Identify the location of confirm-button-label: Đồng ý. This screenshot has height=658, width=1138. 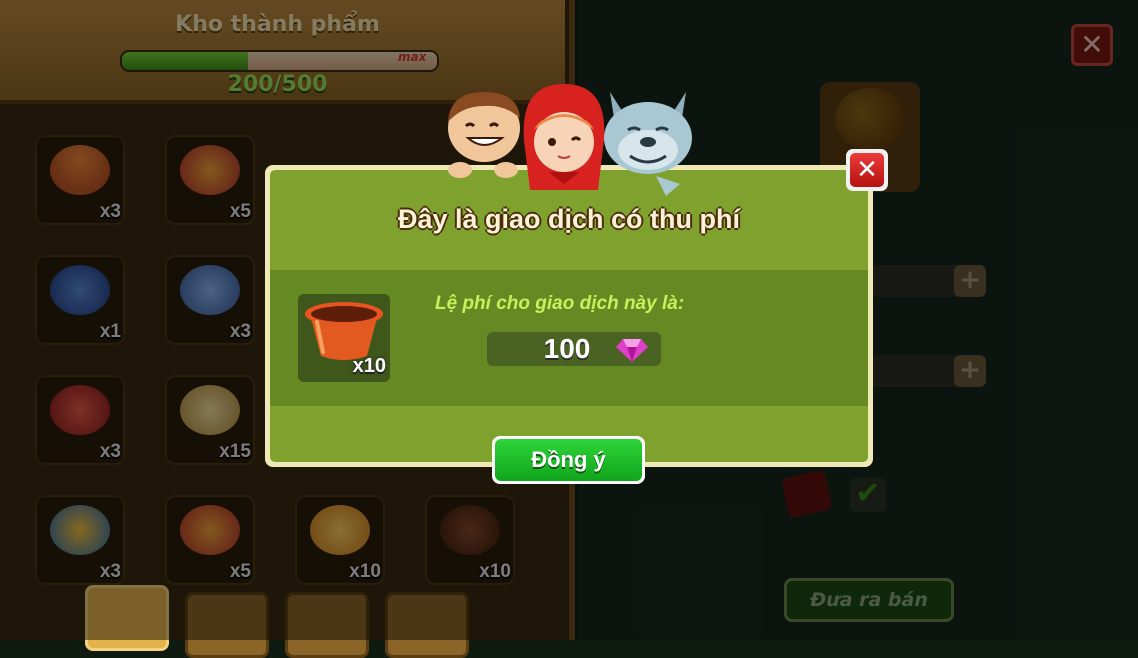
(568, 460).